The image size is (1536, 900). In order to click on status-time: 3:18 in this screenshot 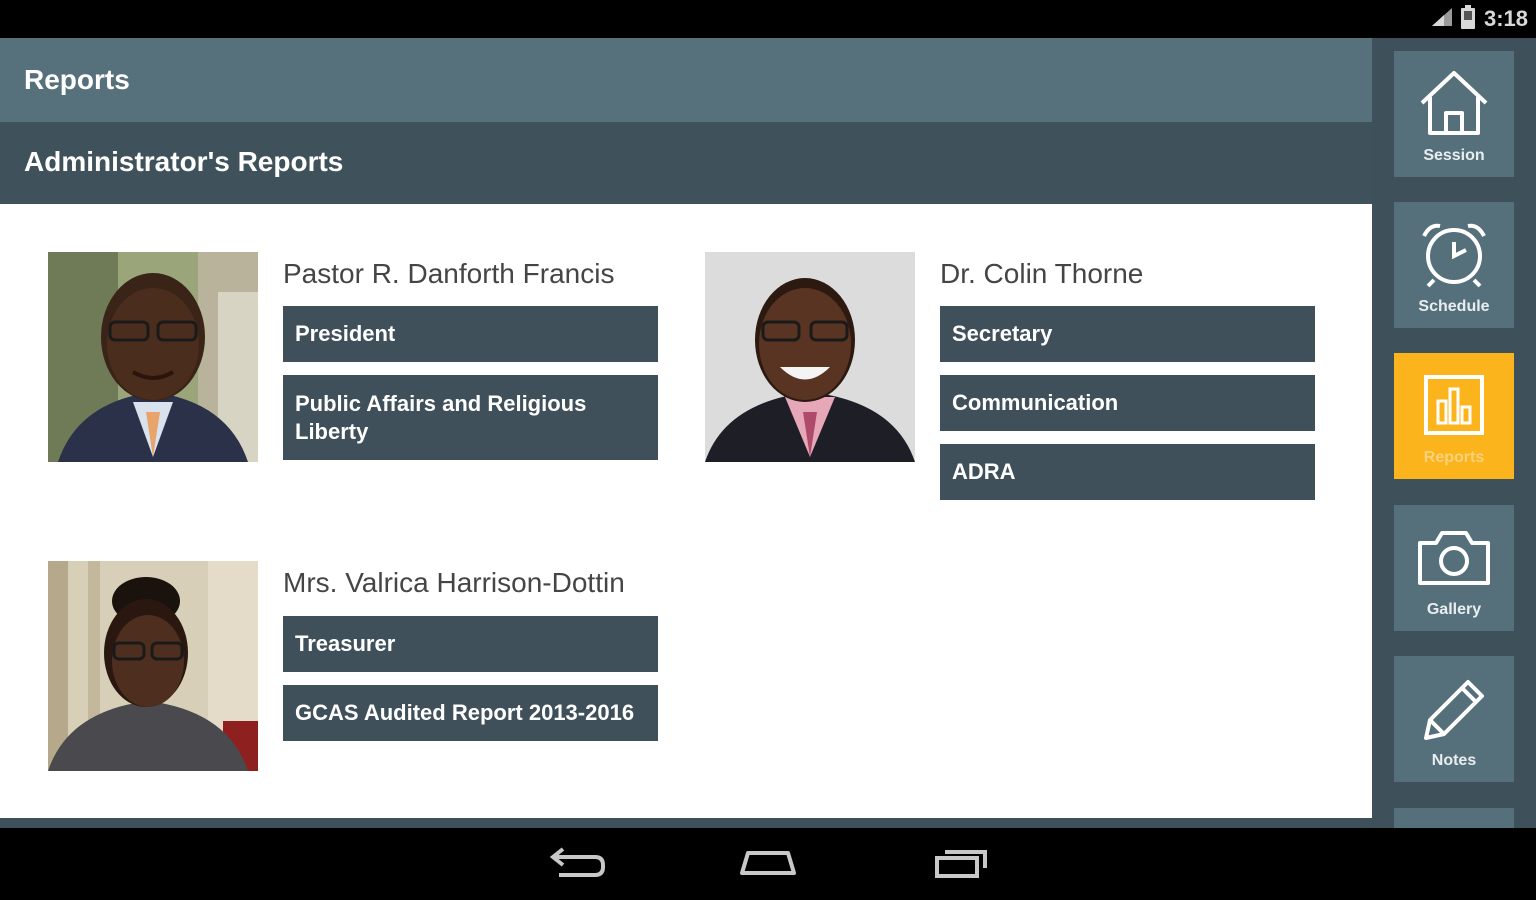, I will do `click(1505, 18)`.